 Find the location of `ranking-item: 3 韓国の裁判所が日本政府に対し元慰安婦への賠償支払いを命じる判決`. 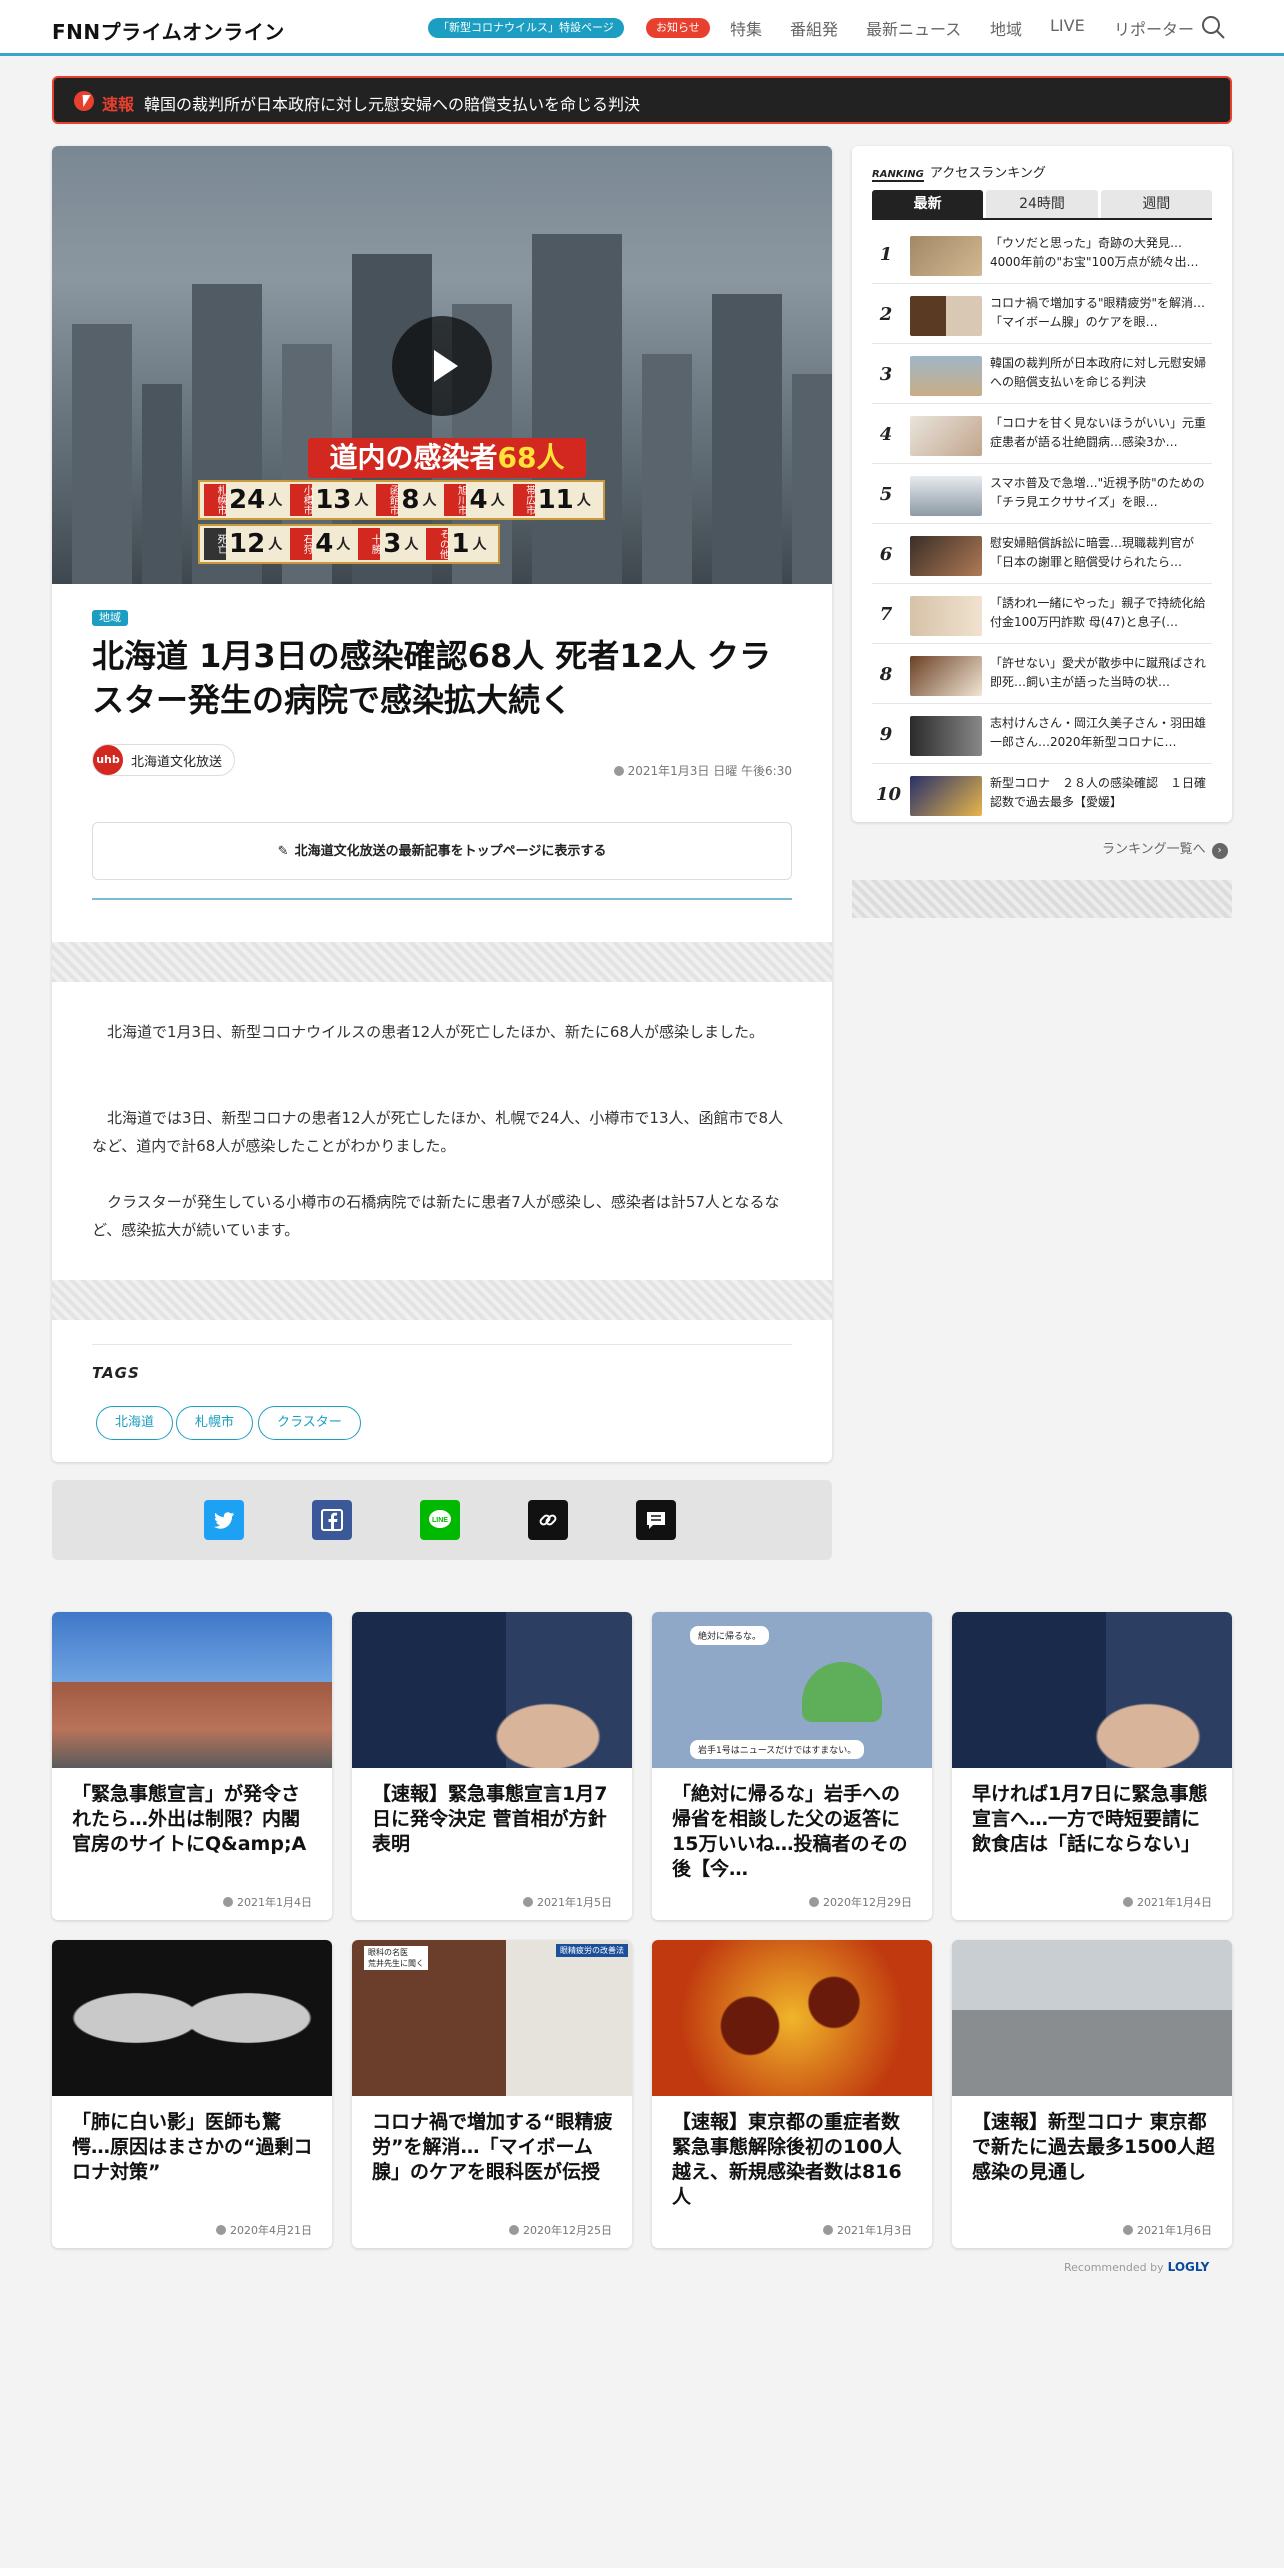

ranking-item: 3 韓国の裁判所が日本政府に対し元慰安婦への賠償支払いを命じる判決 is located at coordinates (1042, 375).